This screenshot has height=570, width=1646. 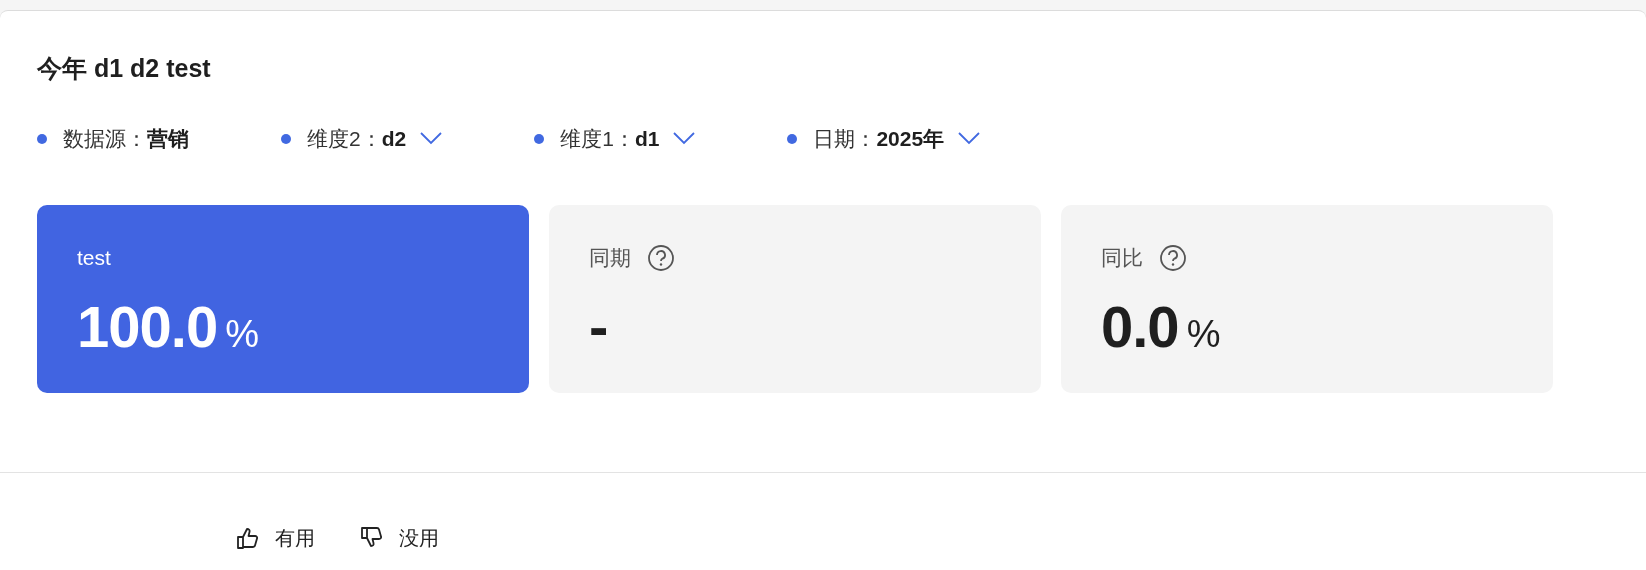 What do you see at coordinates (610, 257) in the screenshot?
I see `metric-label: 同期` at bounding box center [610, 257].